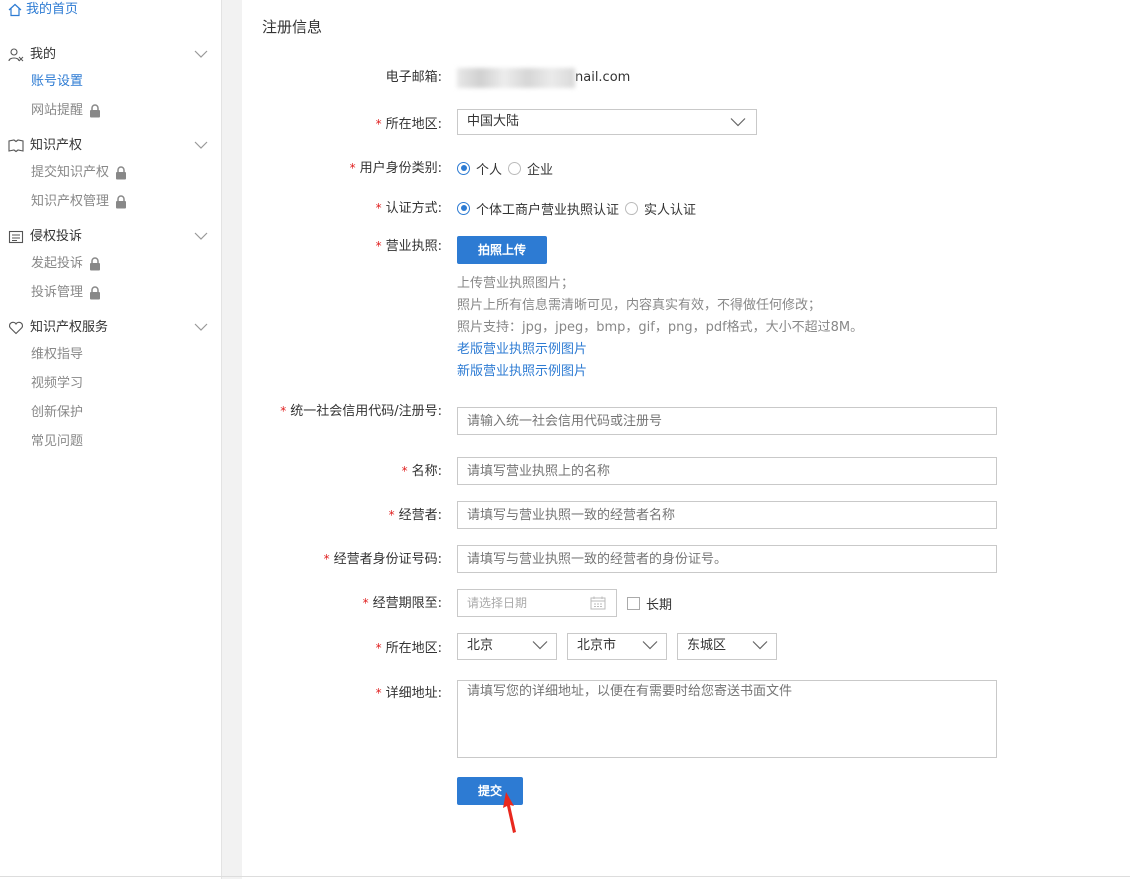 Image resolution: width=1130 pixels, height=879 pixels. What do you see at coordinates (69, 327) in the screenshot?
I see `sidebar-section-title: 知识产权服务` at bounding box center [69, 327].